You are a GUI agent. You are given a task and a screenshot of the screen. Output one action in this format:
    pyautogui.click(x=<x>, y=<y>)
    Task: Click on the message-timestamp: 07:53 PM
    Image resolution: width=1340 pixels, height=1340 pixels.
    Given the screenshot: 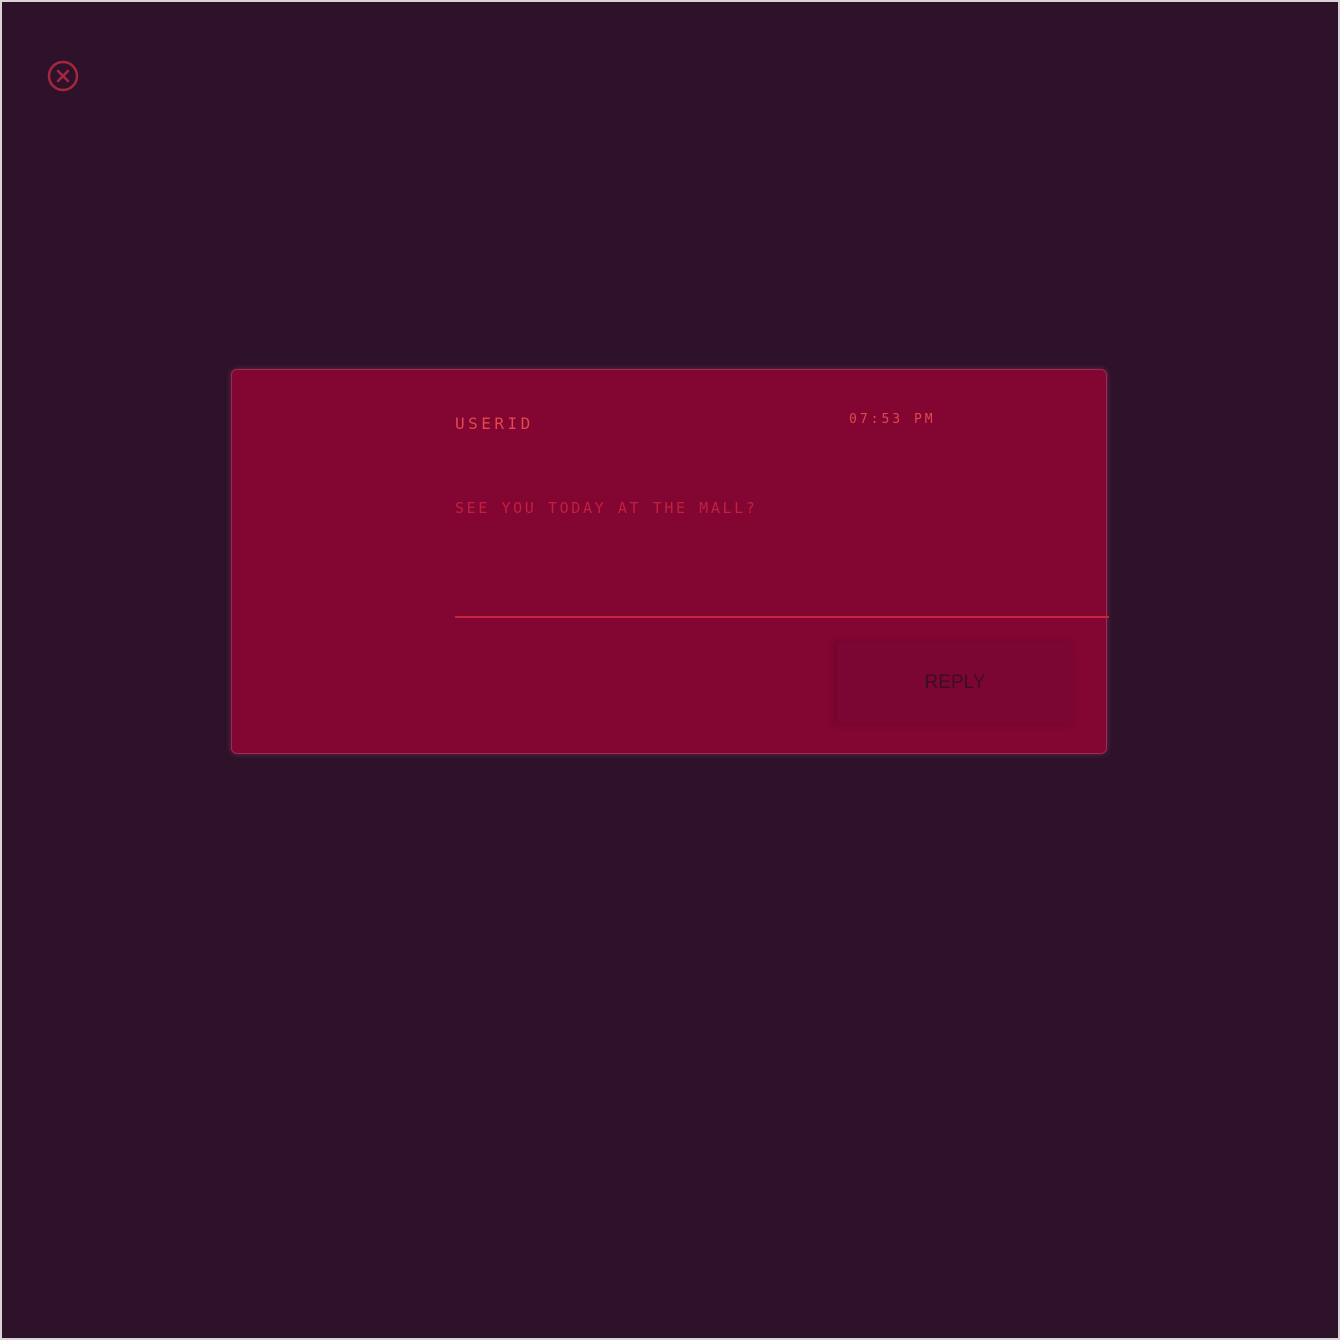 What is the action you would take?
    pyautogui.click(x=892, y=419)
    